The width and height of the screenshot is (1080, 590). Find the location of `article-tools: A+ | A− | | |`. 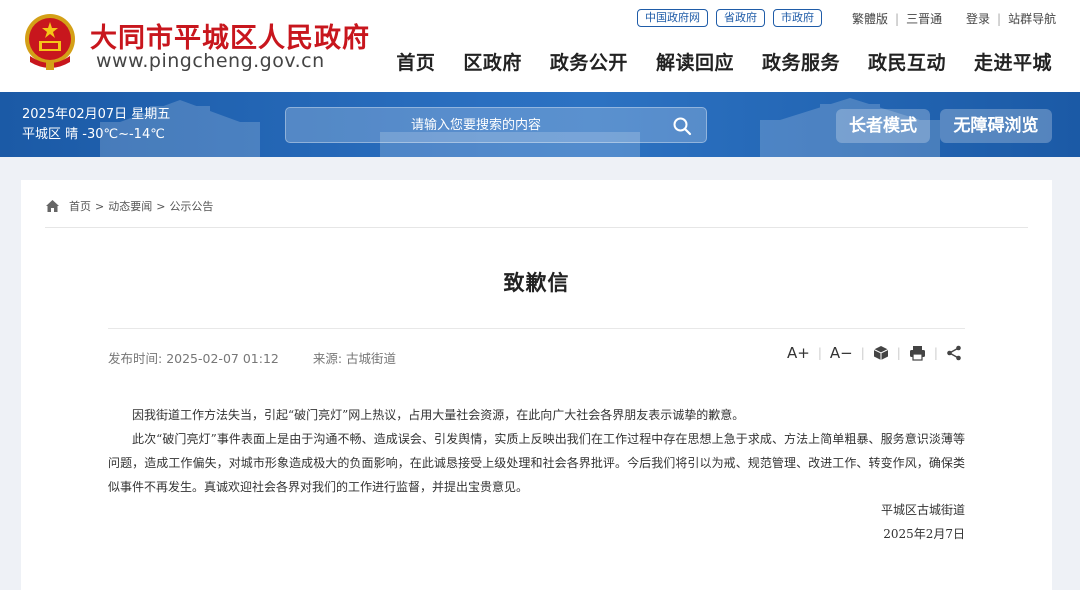

article-tools: A+ | A− | | | is located at coordinates (874, 353).